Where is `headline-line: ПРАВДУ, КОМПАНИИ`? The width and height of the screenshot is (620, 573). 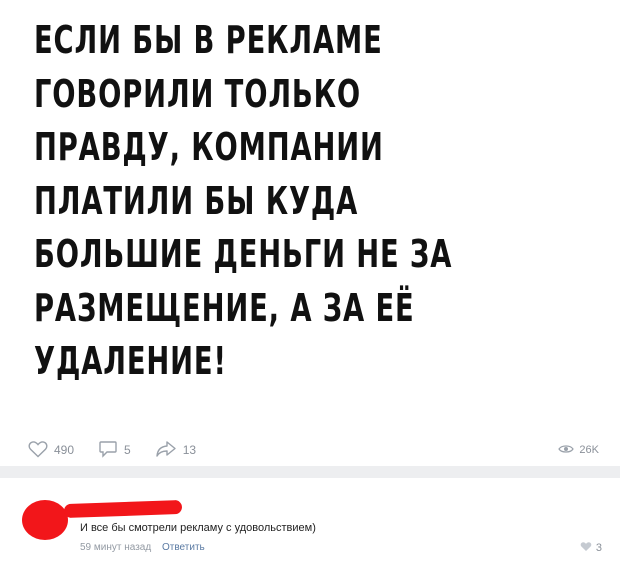 headline-line: ПРАВДУ, КОМПАНИИ is located at coordinates (209, 147).